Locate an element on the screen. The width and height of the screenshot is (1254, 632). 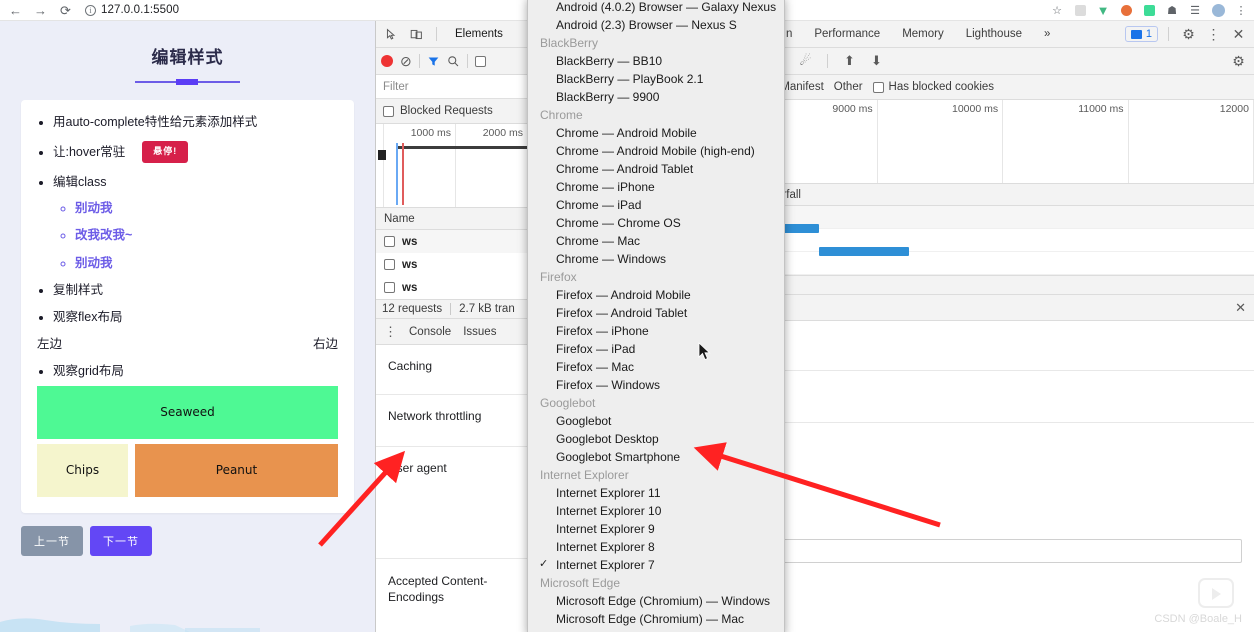
dropdown-item: Chrome — iPad is located at coordinates (656, 205).